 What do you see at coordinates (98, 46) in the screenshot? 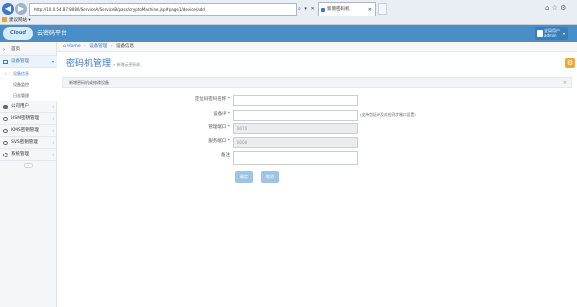
I see `breadcrumb-device-management-link: 设备管理` at bounding box center [98, 46].